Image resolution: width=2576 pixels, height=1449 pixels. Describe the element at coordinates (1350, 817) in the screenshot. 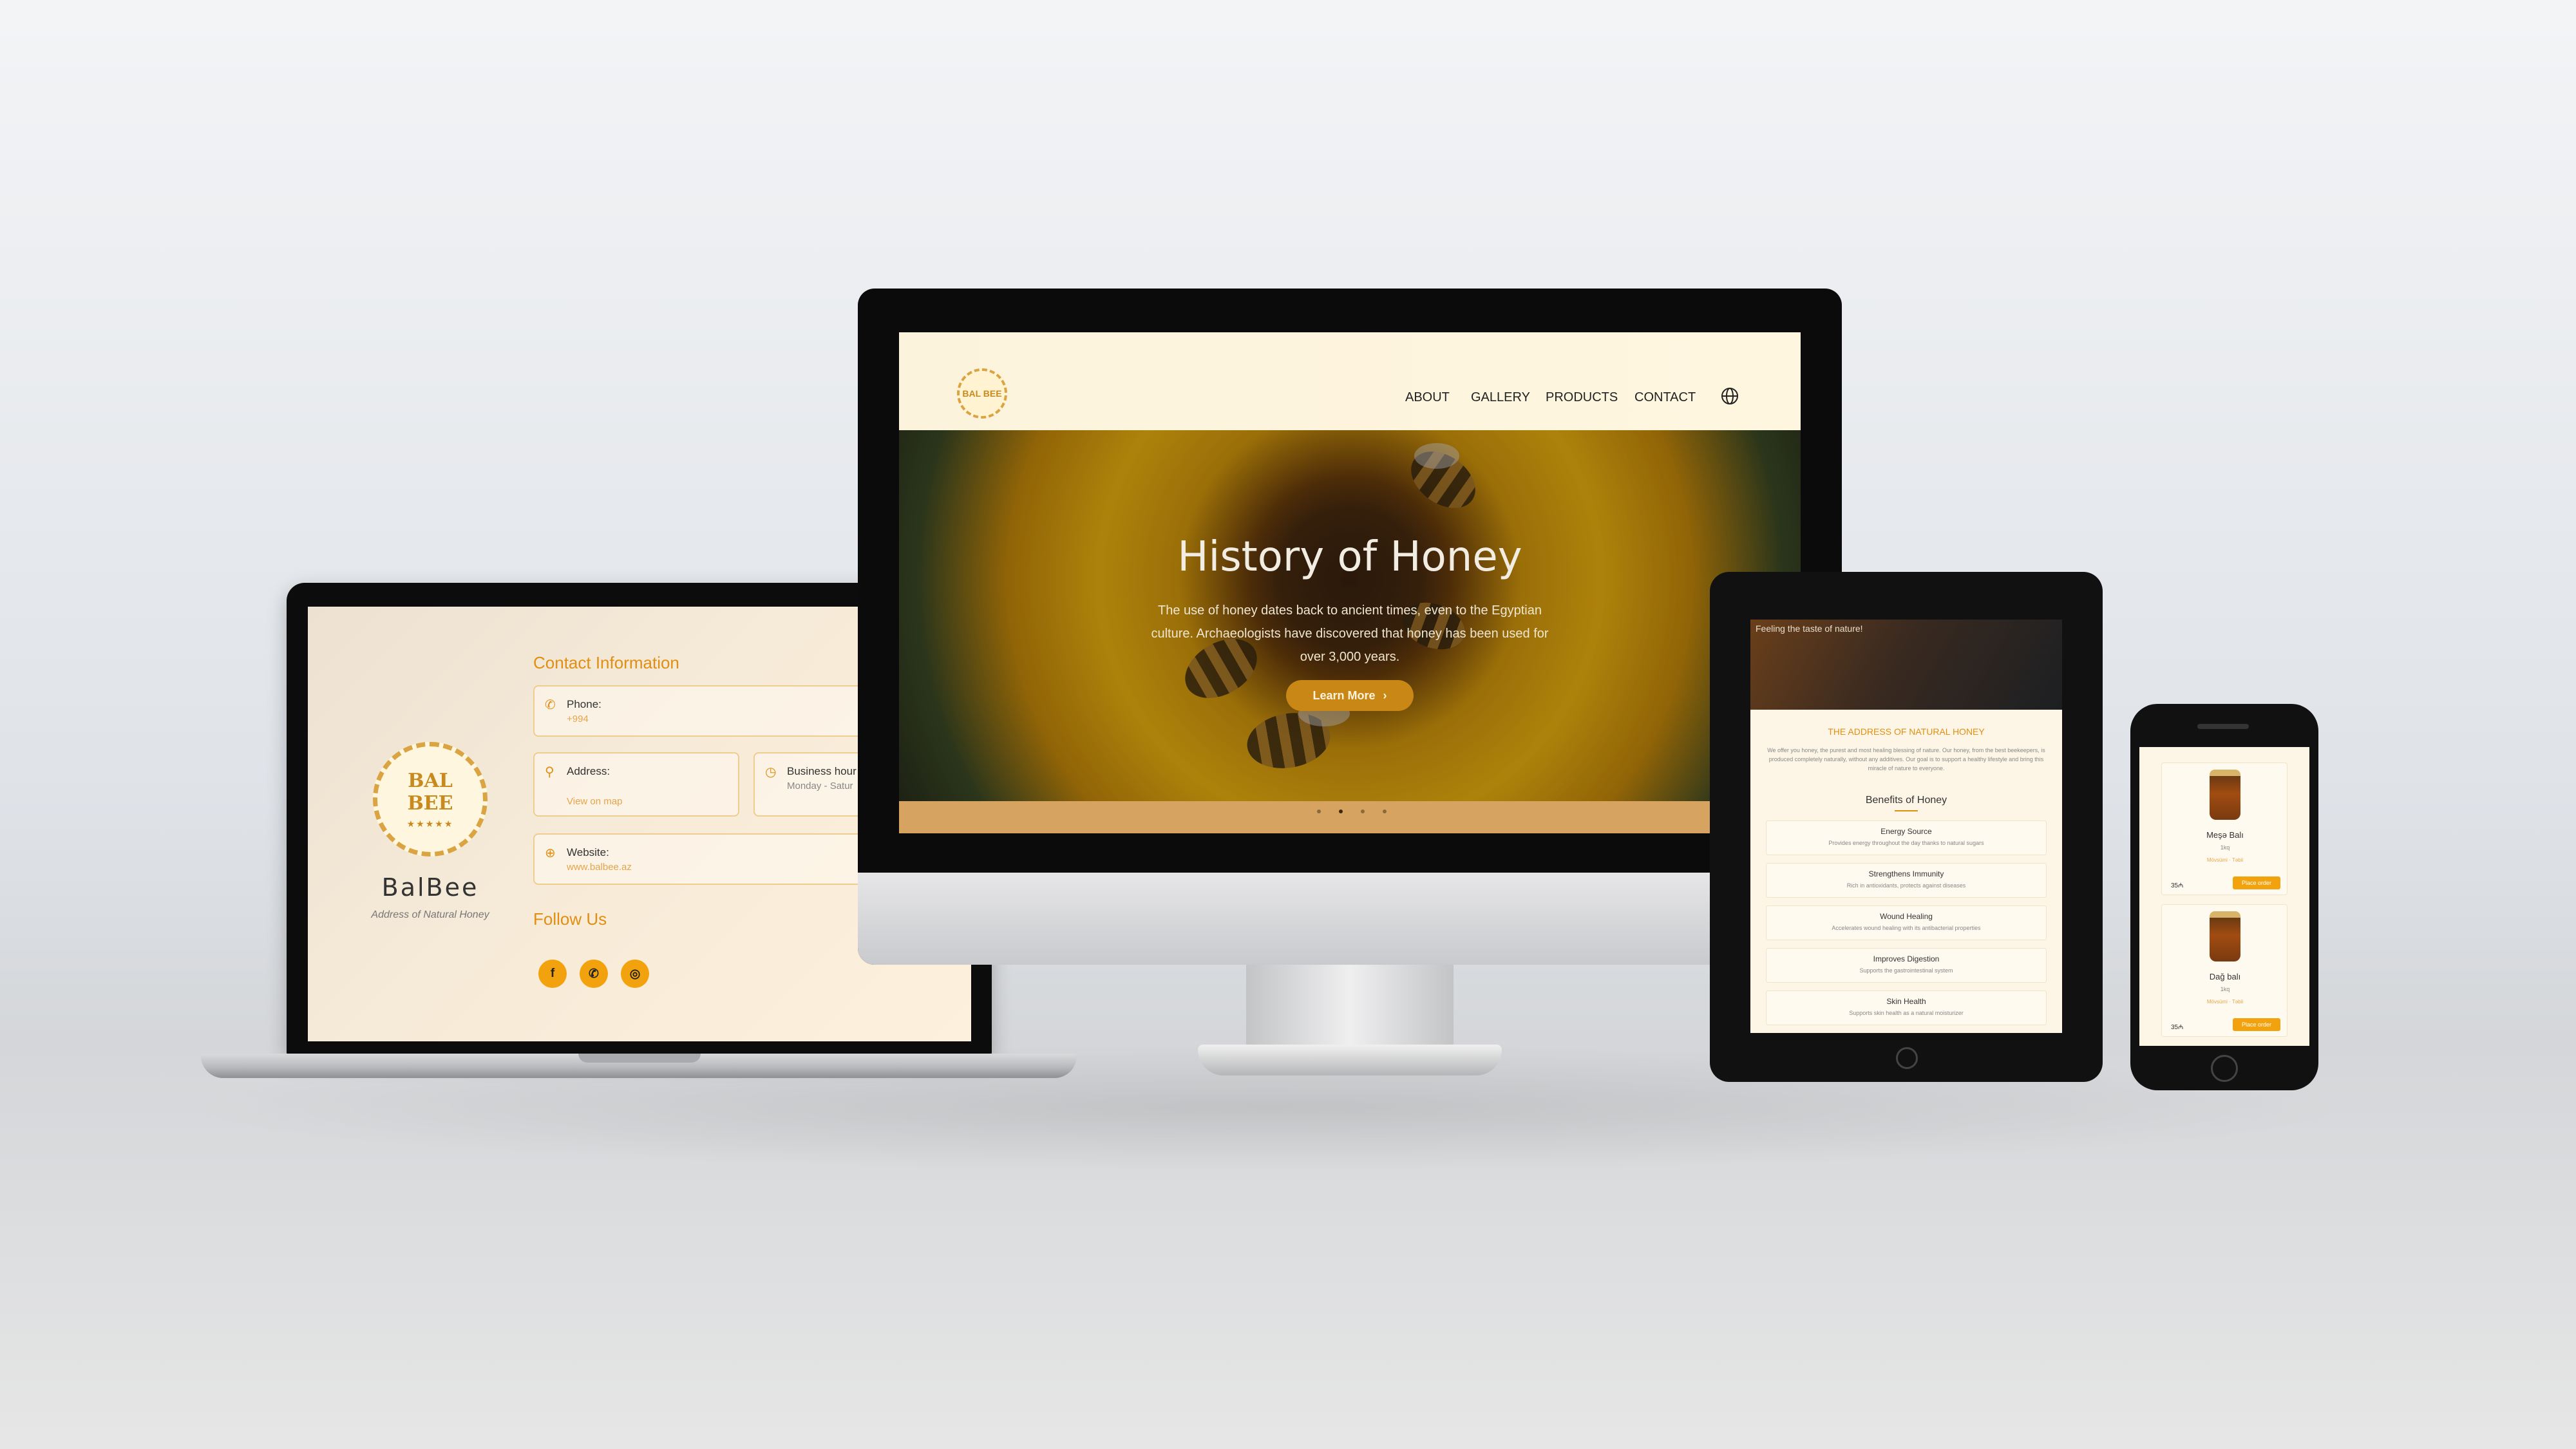

I see `slider-bar` at that location.